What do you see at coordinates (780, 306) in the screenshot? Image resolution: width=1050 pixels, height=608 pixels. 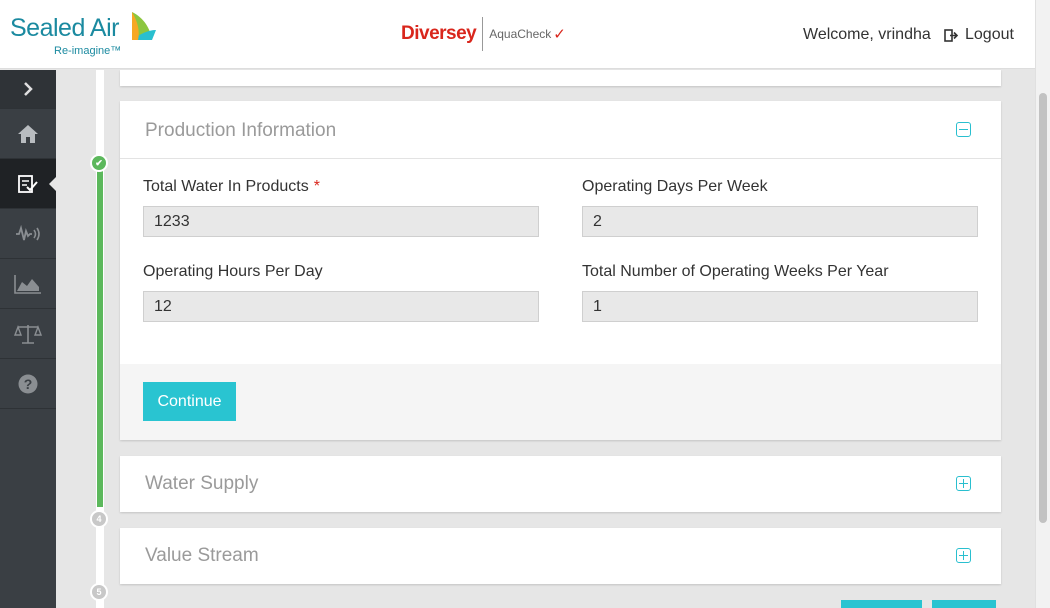 I see `operating-weeks-input` at bounding box center [780, 306].